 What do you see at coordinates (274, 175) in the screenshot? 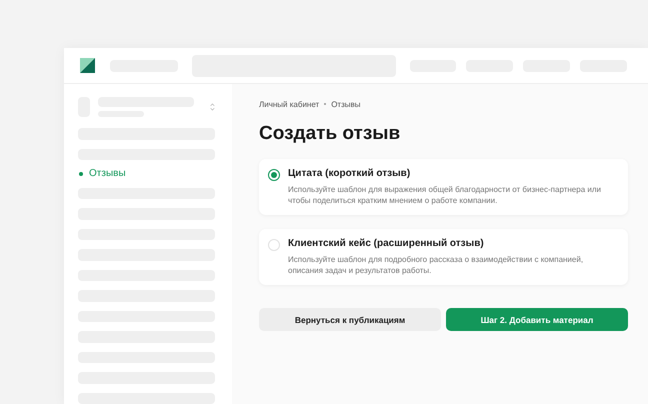
I see `radio-button` at bounding box center [274, 175].